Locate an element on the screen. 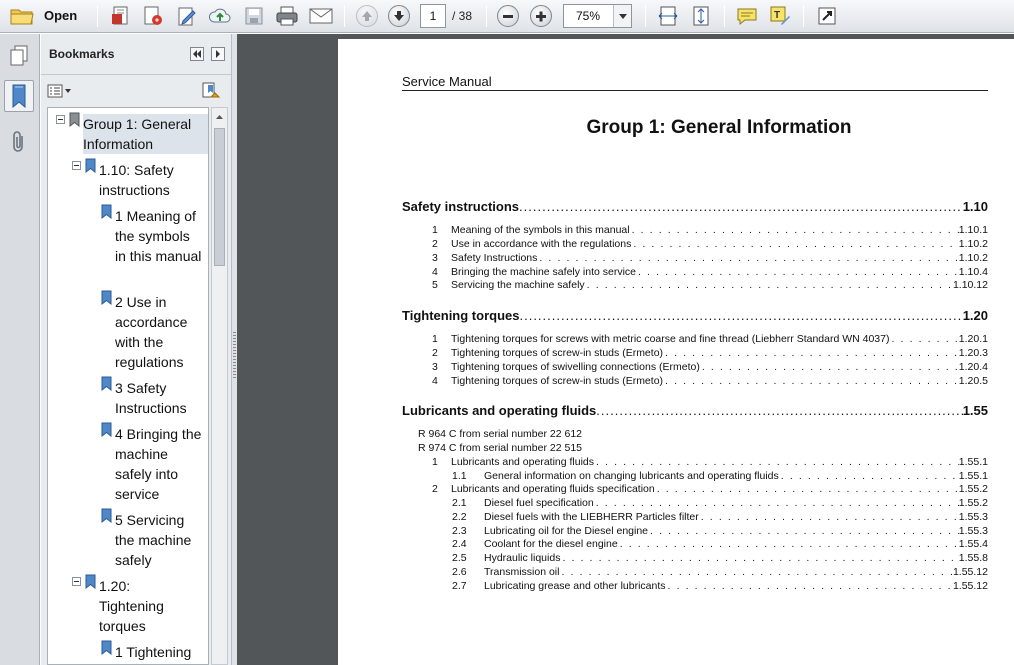 Image resolution: width=1014 pixels, height=665 pixels. zoom-out-button is located at coordinates (508, 16).